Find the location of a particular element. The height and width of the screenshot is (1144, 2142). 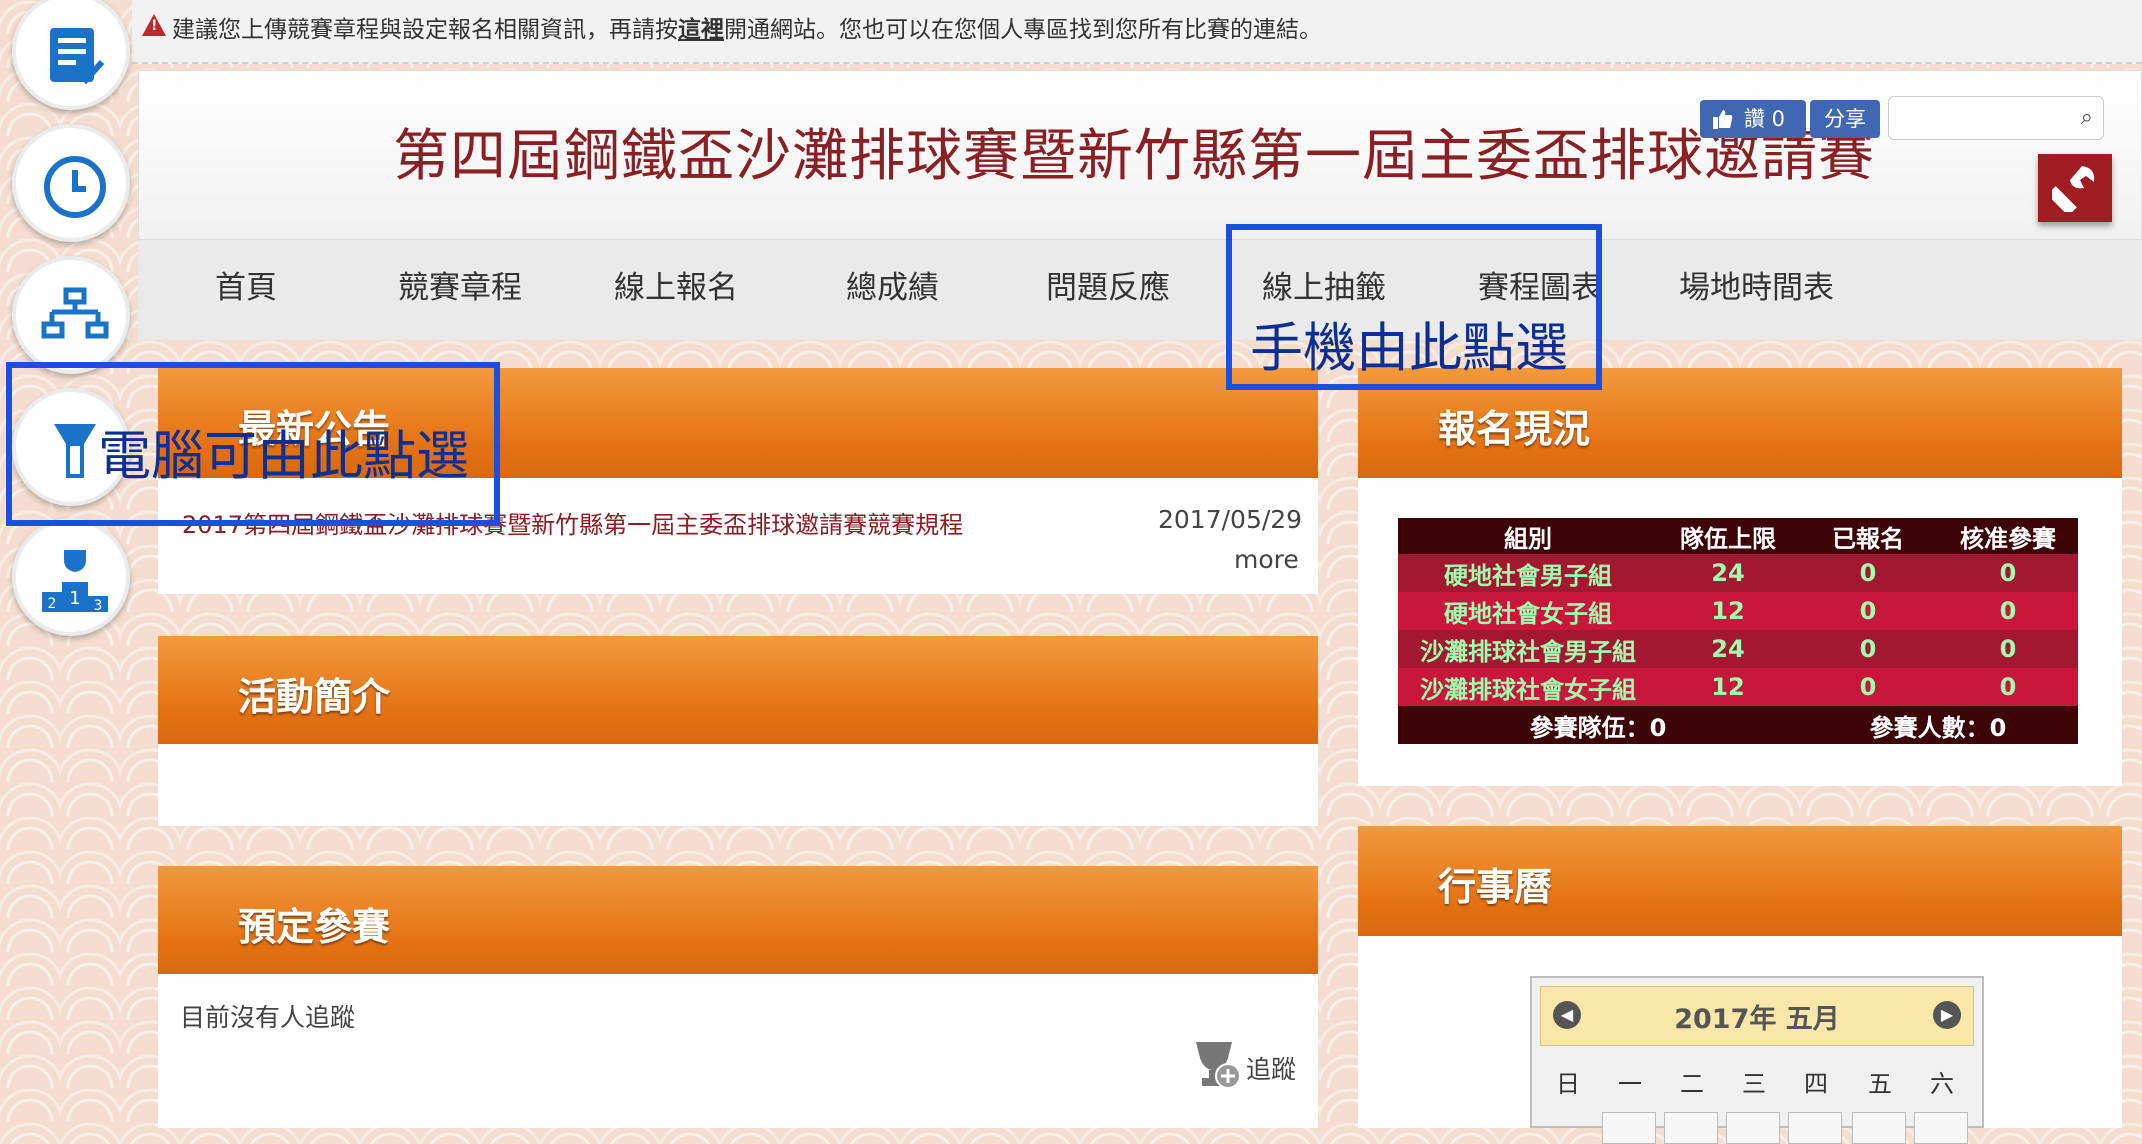

nav-feedback: 問題反應 is located at coordinates (1108, 284).